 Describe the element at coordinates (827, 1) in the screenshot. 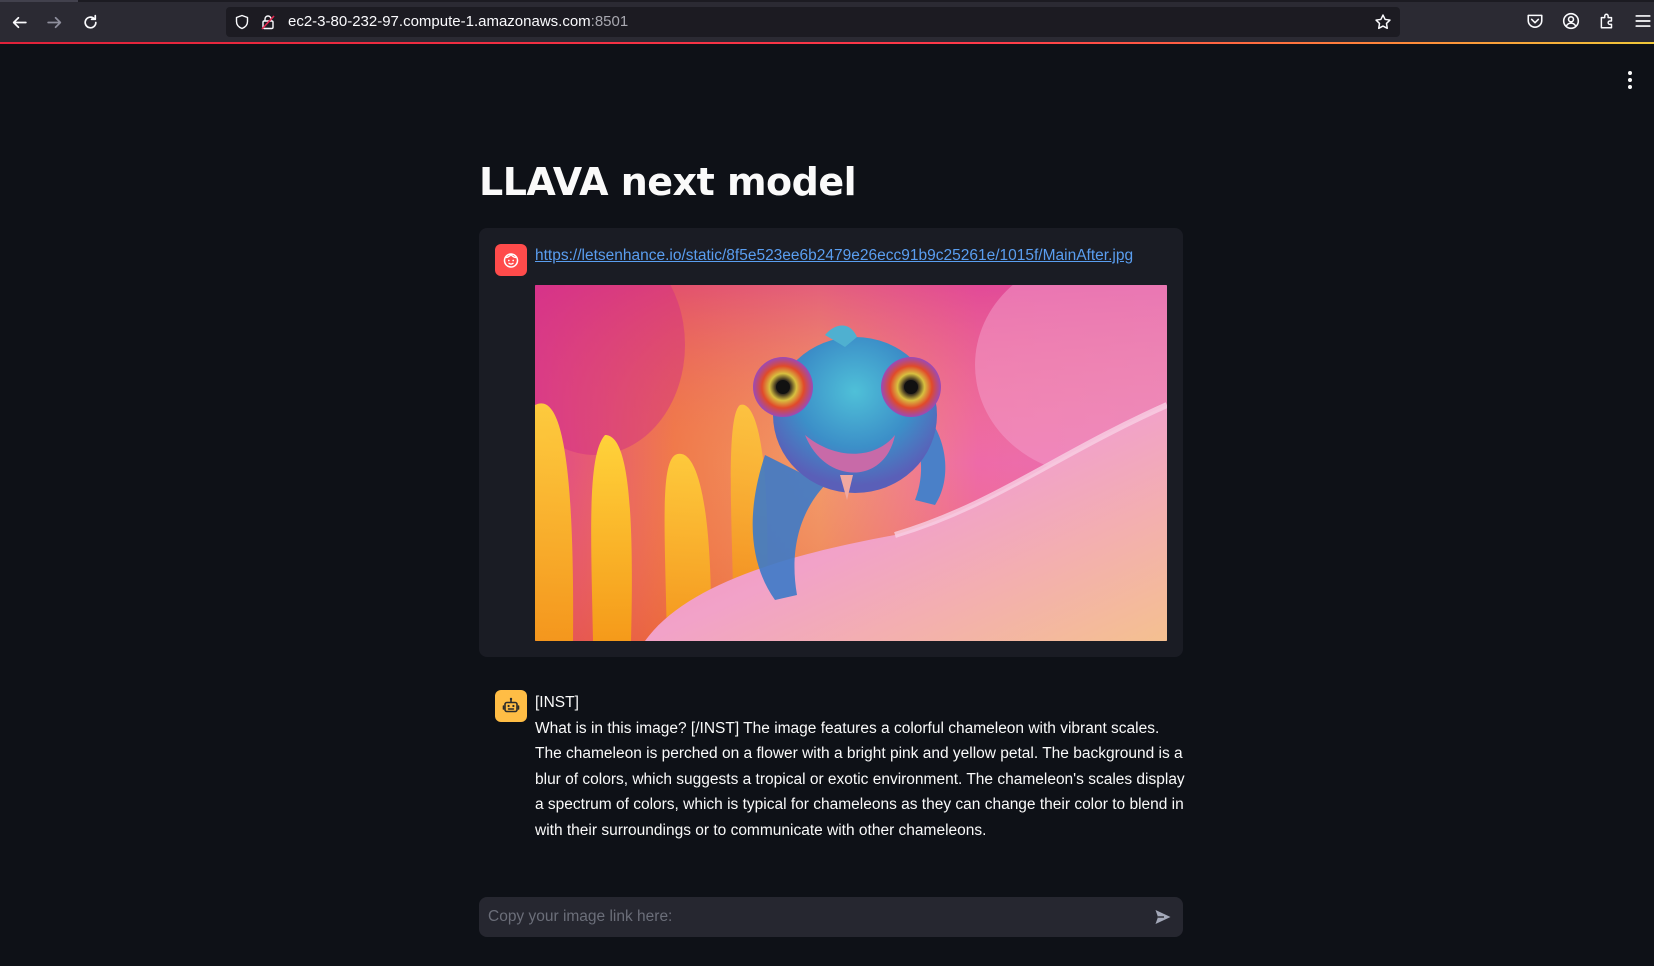

I see `tab-strip` at that location.